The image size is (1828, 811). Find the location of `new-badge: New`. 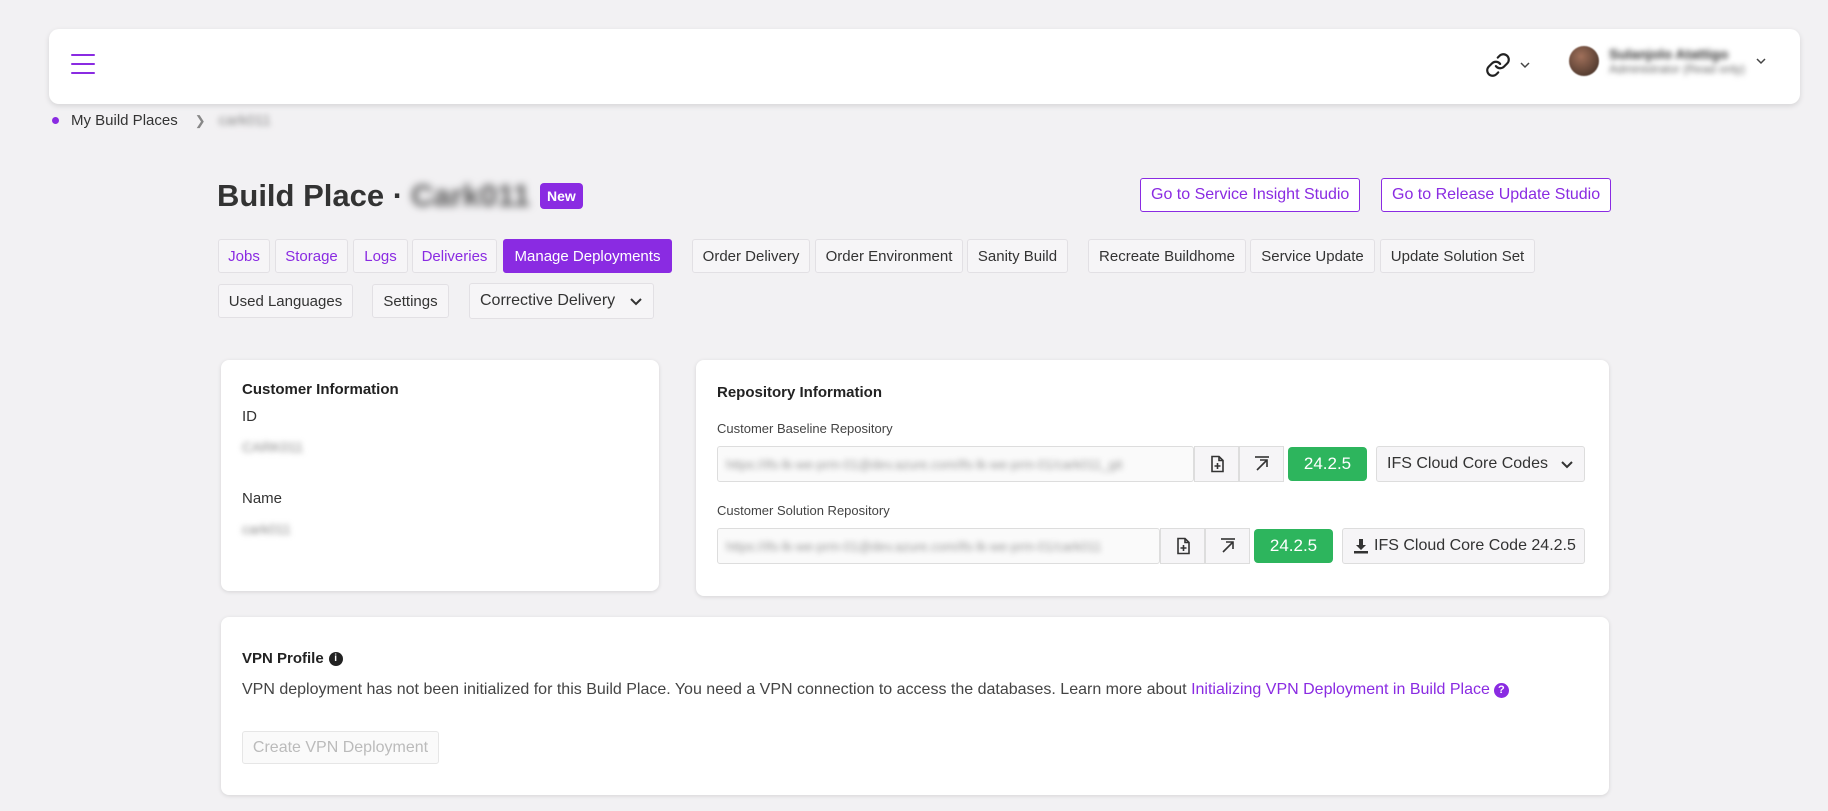

new-badge: New is located at coordinates (561, 196).